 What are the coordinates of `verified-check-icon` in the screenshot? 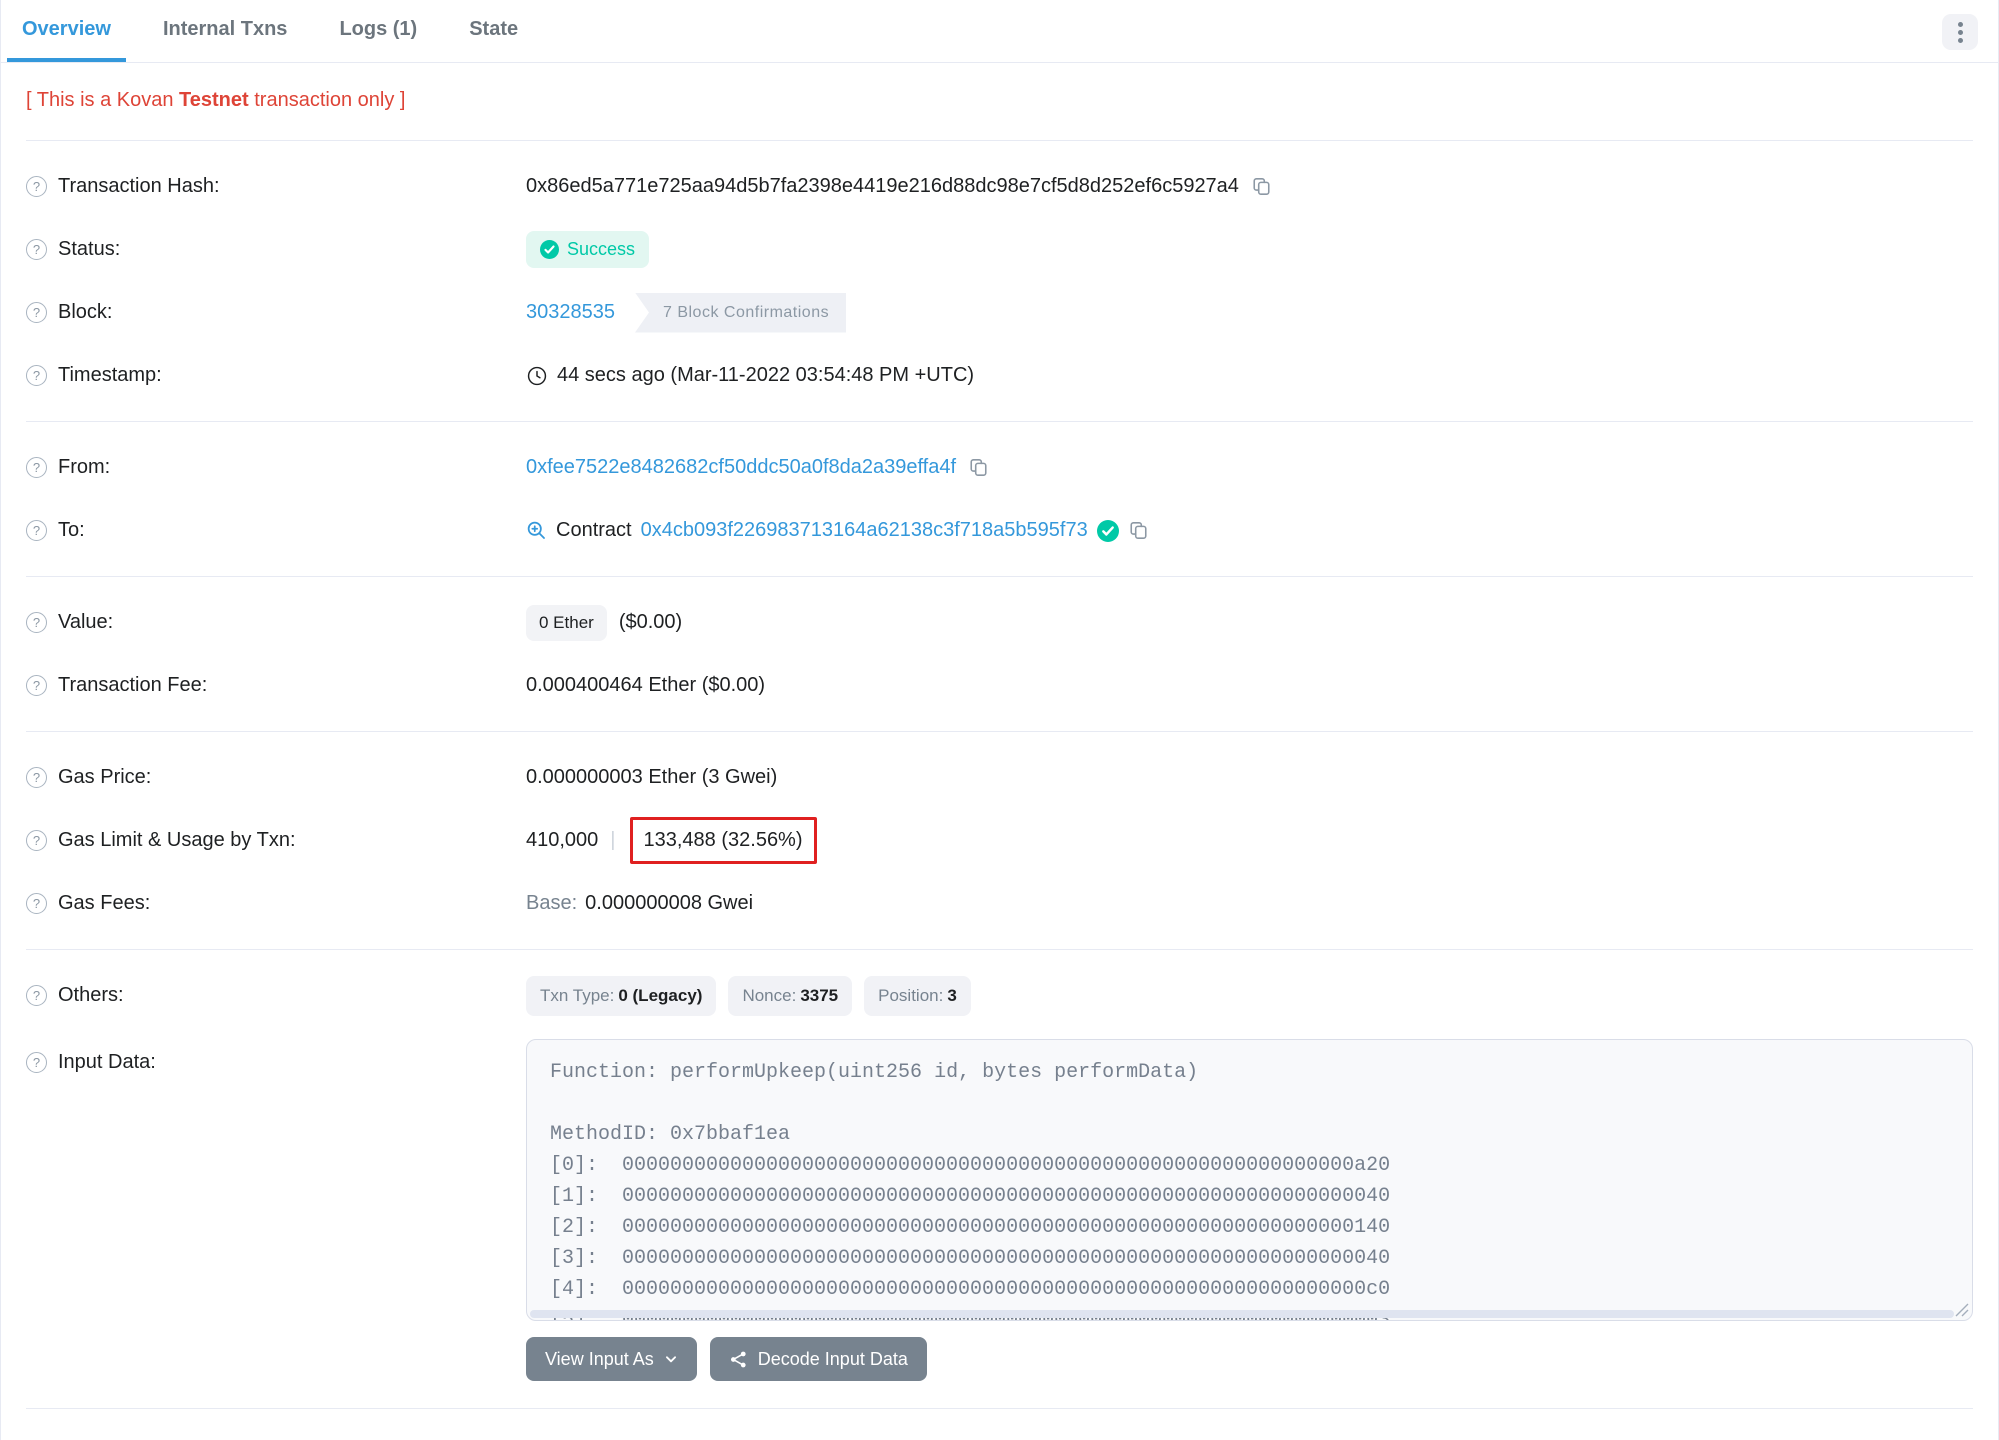 It's located at (1107, 530).